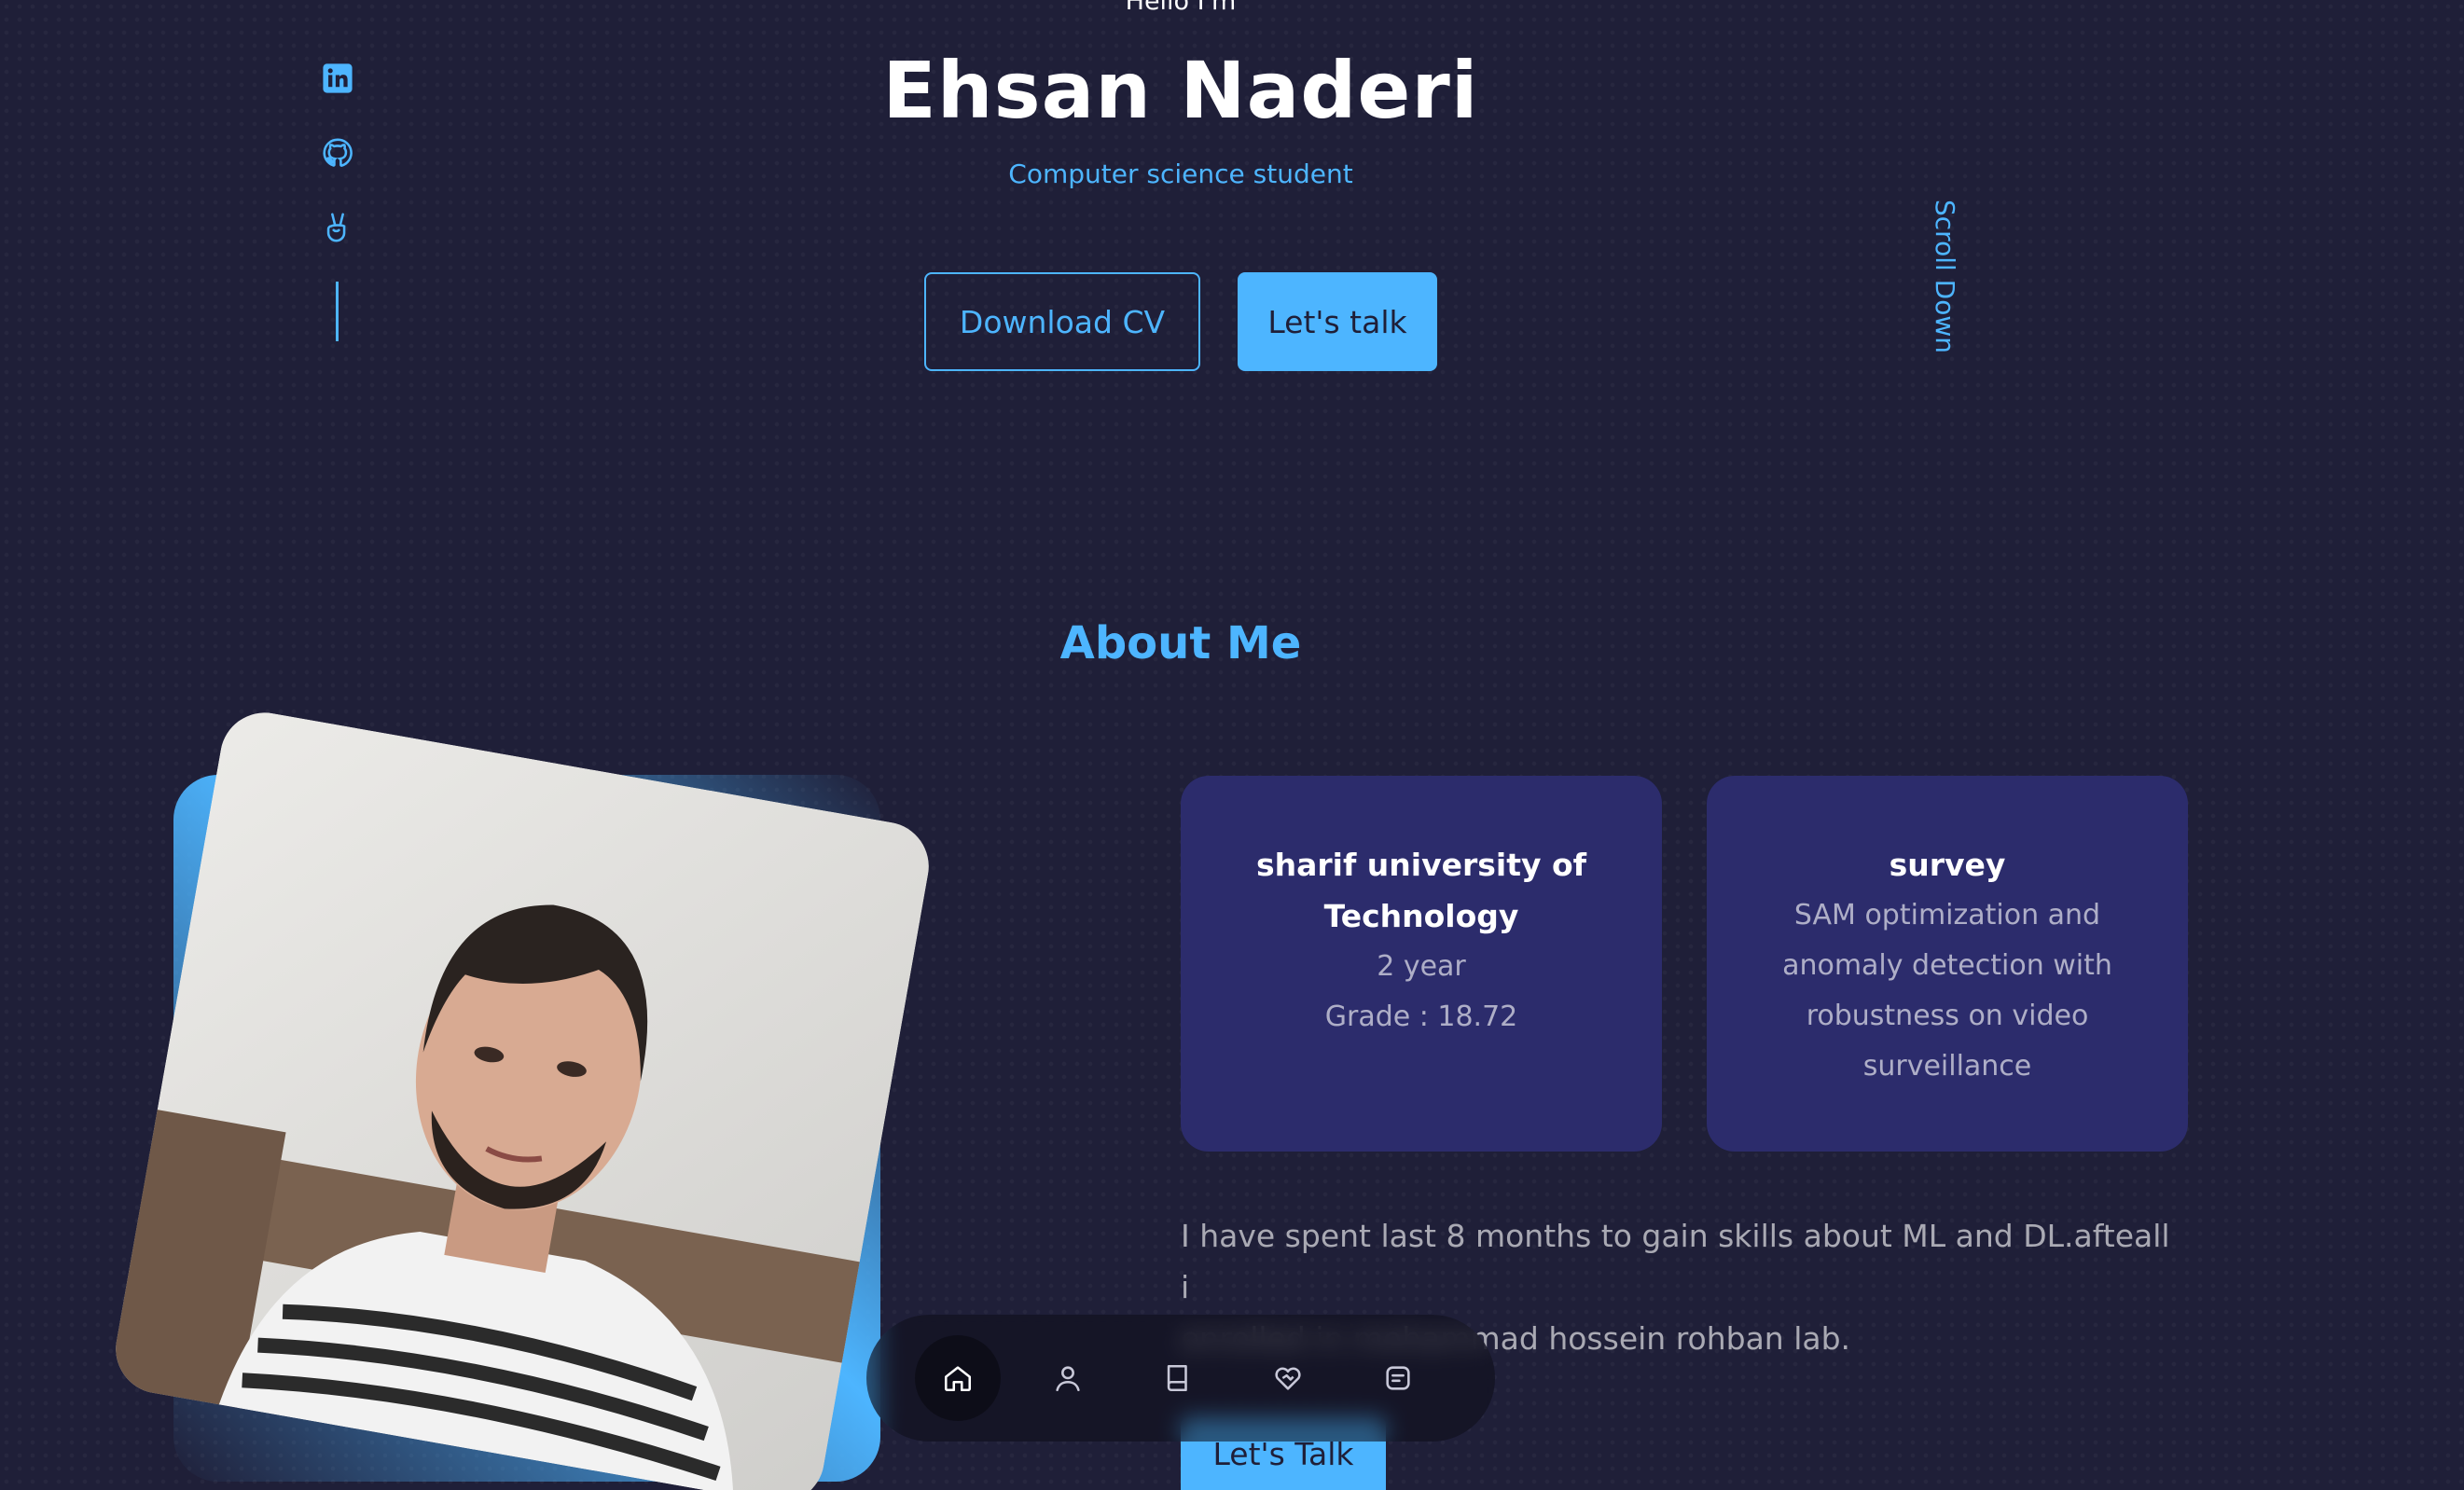  What do you see at coordinates (1180, 174) in the screenshot?
I see `subtitle: Computer science student` at bounding box center [1180, 174].